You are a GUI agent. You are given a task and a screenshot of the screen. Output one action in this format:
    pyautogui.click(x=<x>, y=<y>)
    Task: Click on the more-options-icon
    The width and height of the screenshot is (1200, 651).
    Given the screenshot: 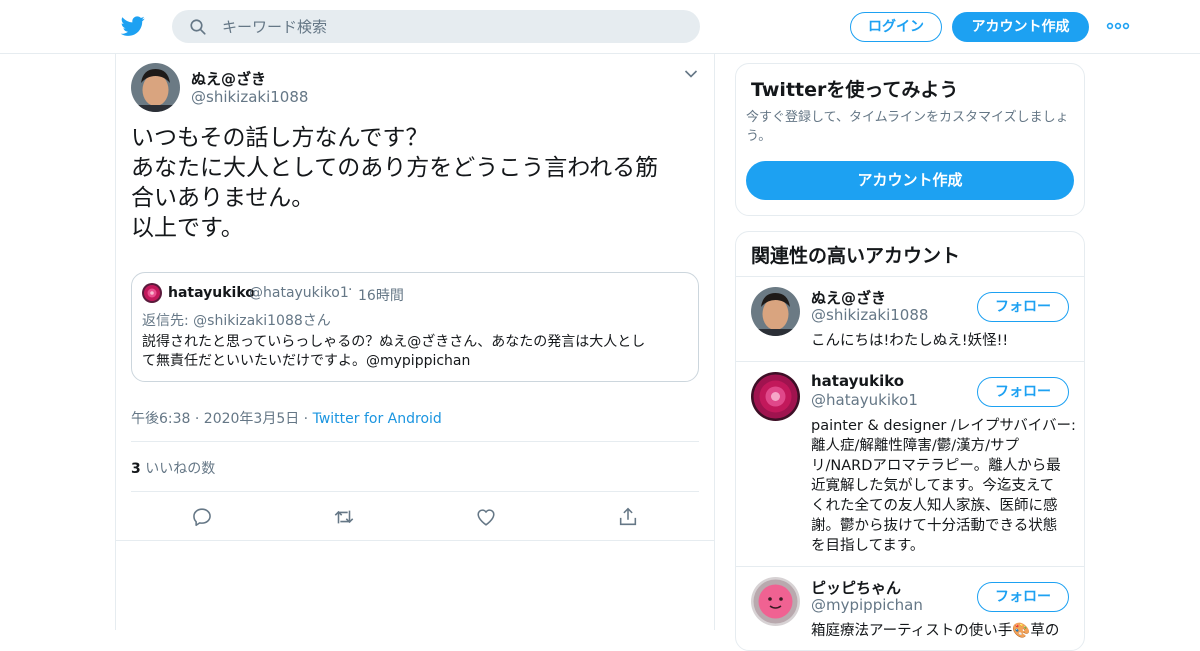 What is the action you would take?
    pyautogui.click(x=1118, y=26)
    